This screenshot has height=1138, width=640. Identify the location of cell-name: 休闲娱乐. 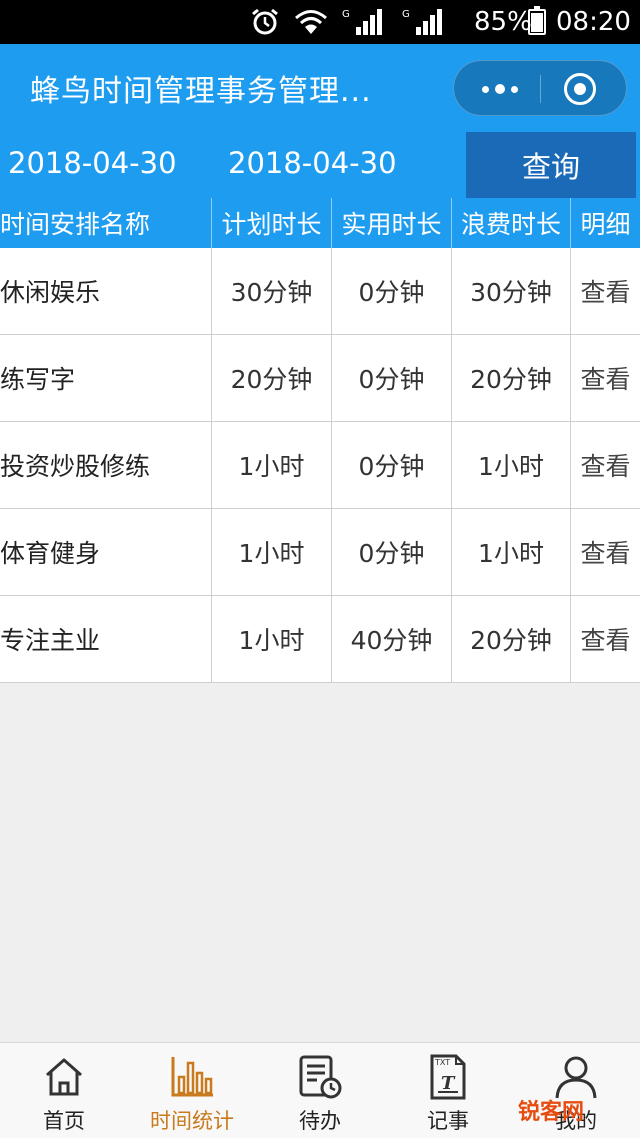
(106, 291).